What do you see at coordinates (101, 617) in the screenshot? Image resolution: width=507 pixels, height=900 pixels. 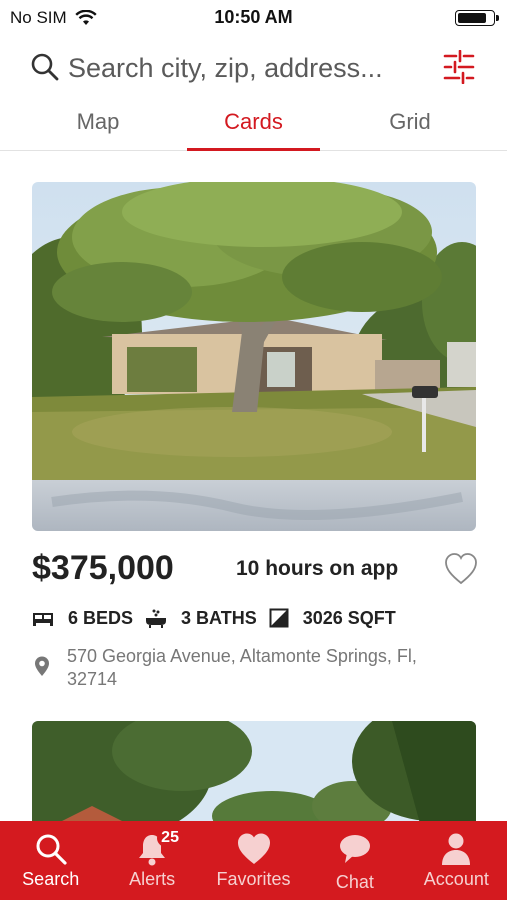 I see `beds-label: 6 BEDS` at bounding box center [101, 617].